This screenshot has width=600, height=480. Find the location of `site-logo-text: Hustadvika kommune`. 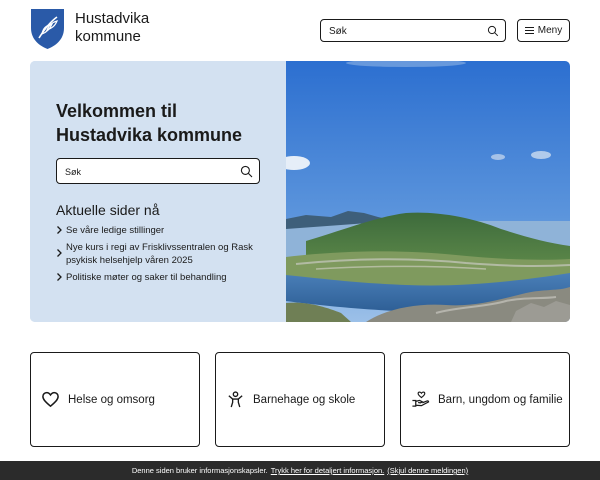

site-logo-text: Hustadvika kommune is located at coordinates (112, 28).